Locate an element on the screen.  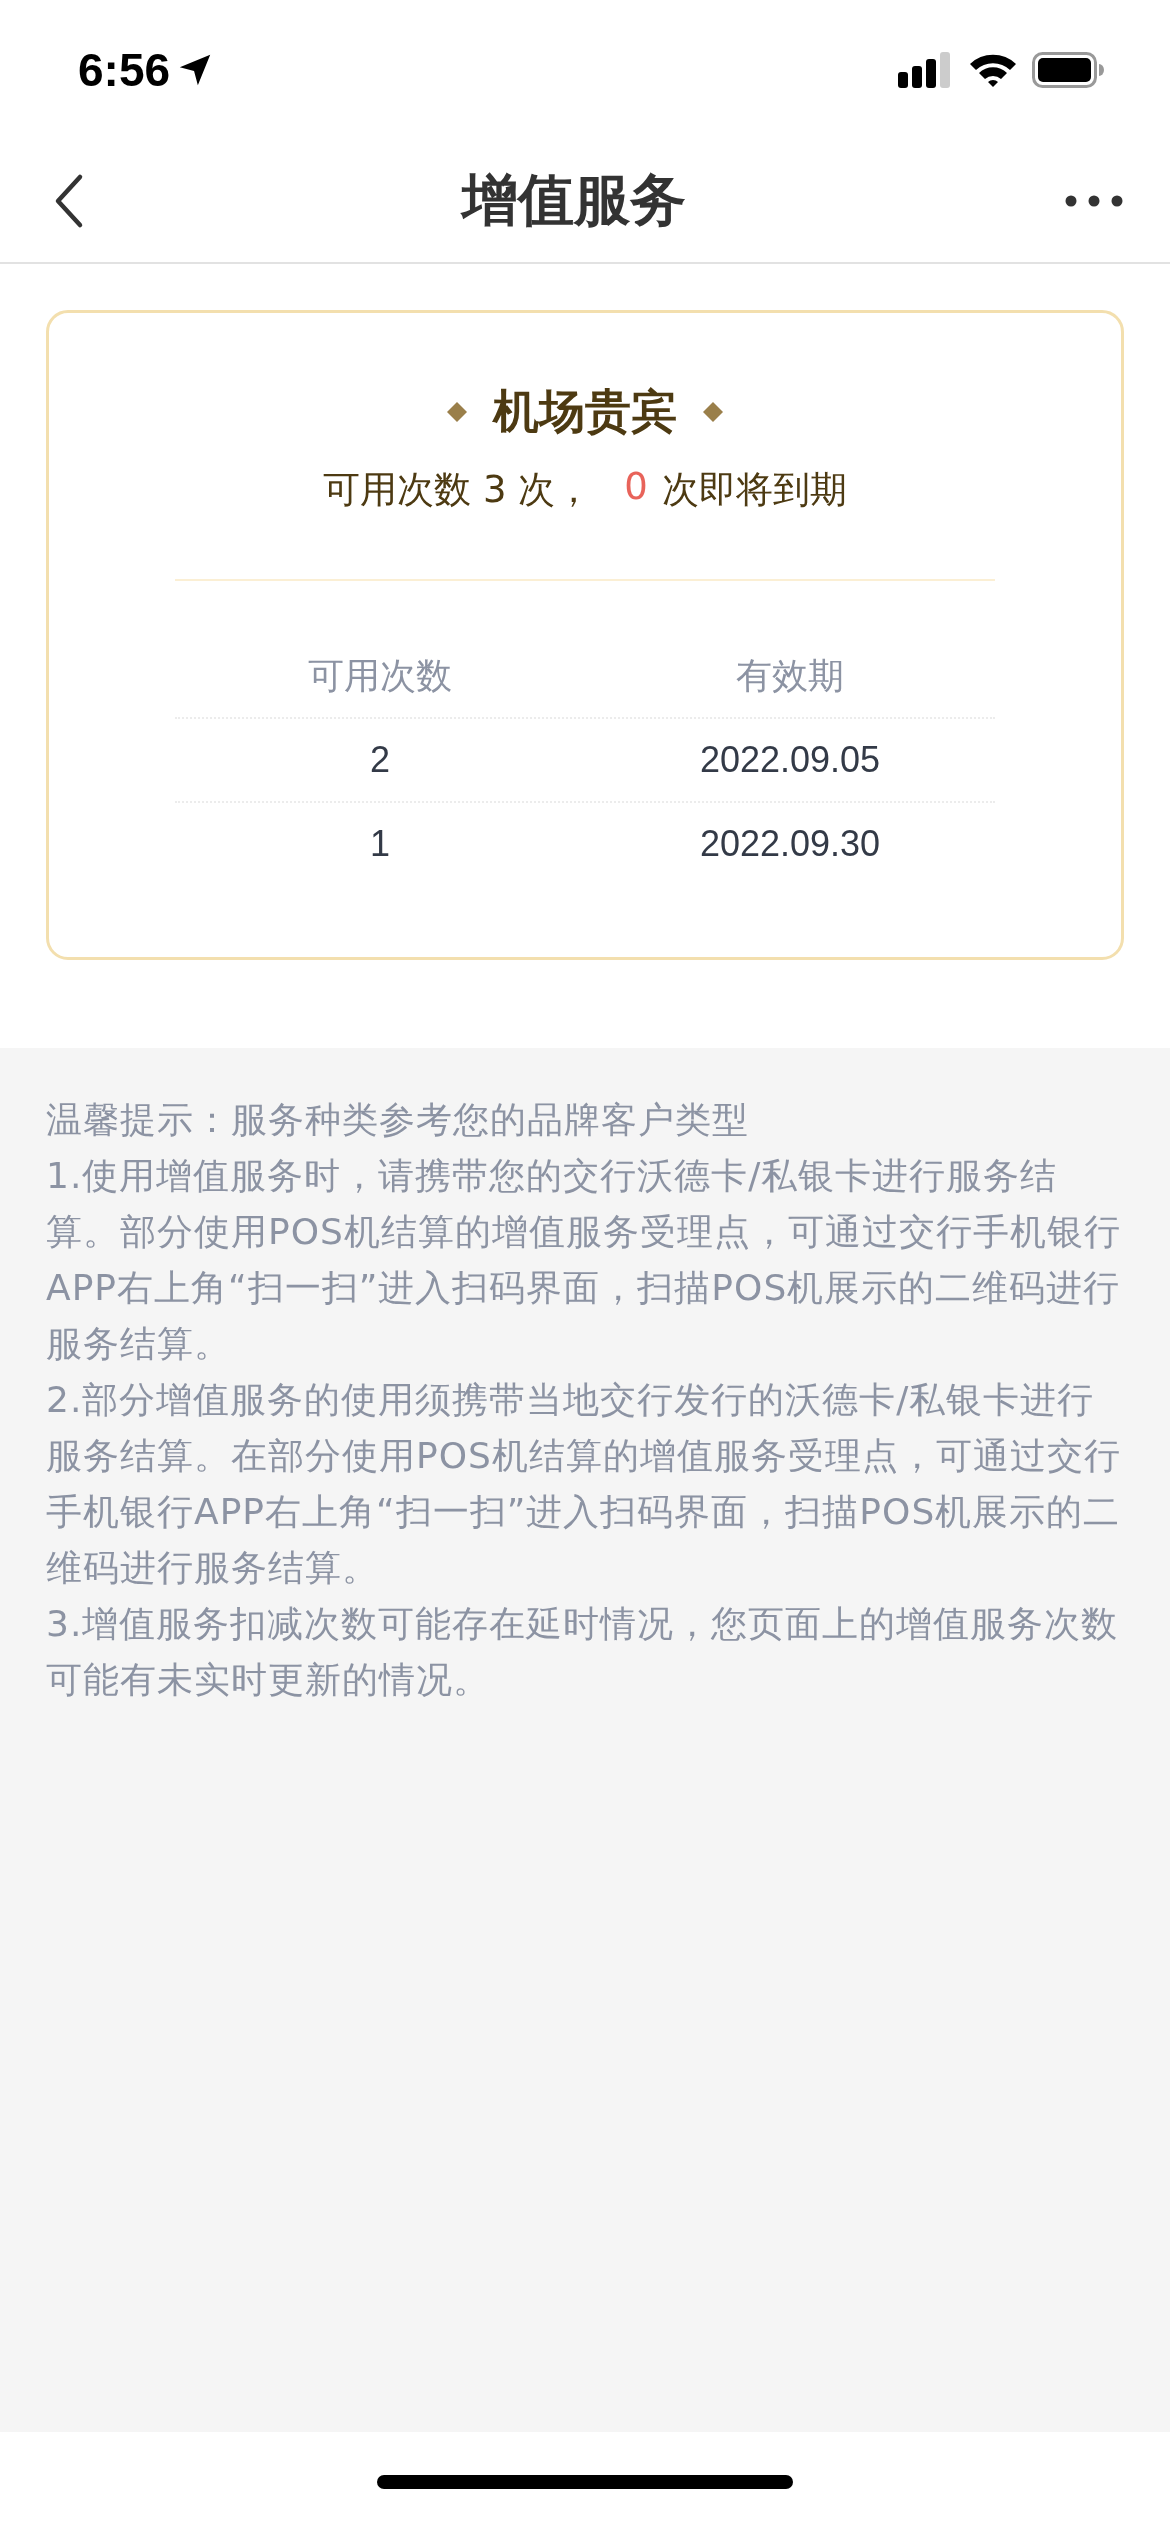
table-cell-text: 2022.09.30 is located at coordinates (790, 844).